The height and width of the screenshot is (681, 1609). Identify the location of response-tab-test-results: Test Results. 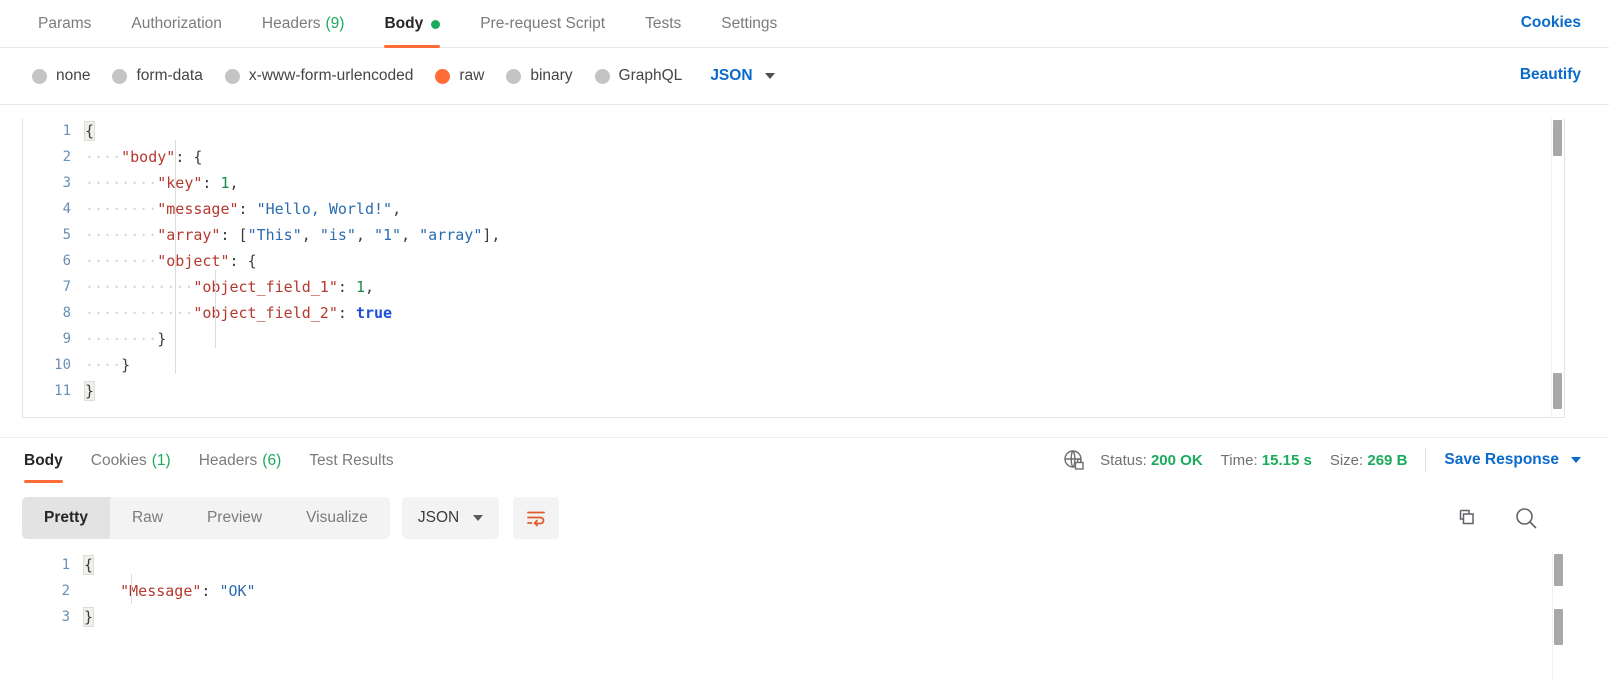
(351, 461).